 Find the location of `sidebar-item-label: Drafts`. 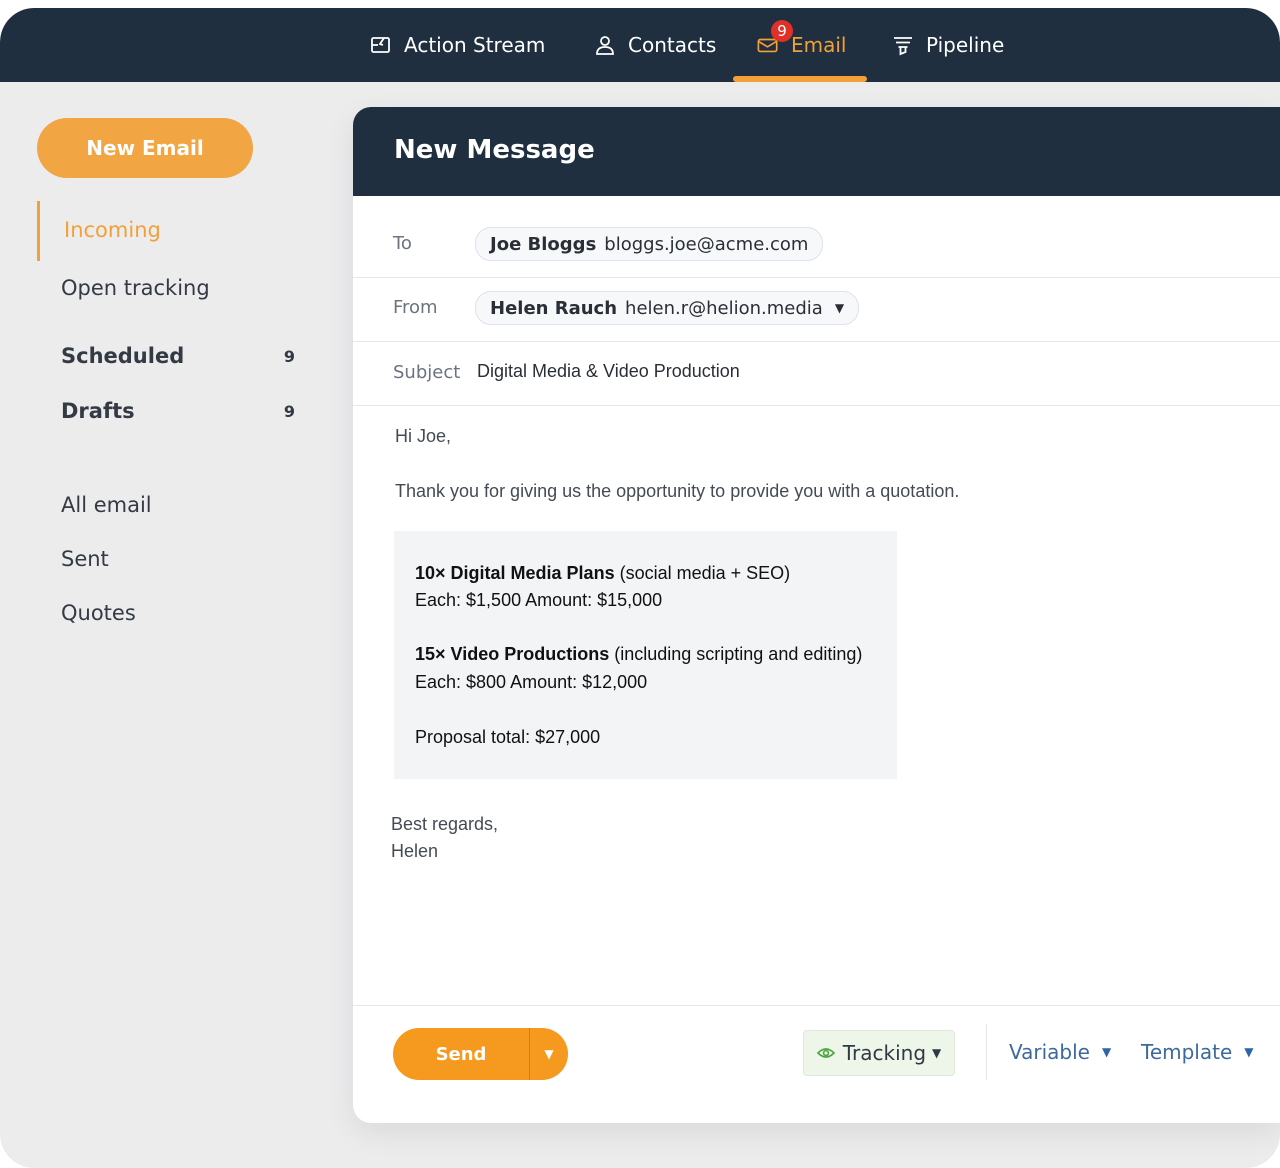

sidebar-item-label: Drafts is located at coordinates (98, 411).